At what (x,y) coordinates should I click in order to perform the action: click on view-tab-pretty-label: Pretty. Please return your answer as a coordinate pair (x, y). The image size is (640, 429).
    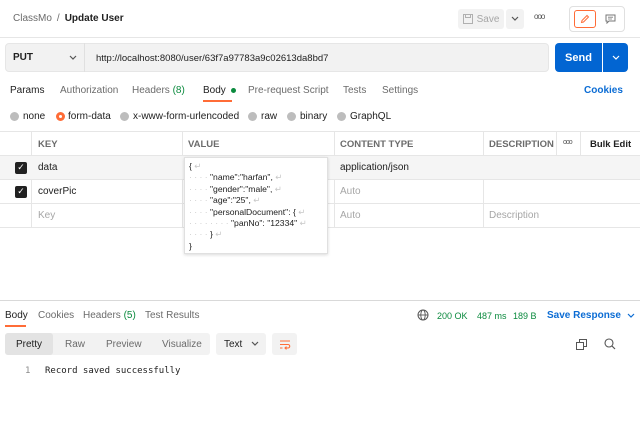
    Looking at the image, I should click on (29, 344).